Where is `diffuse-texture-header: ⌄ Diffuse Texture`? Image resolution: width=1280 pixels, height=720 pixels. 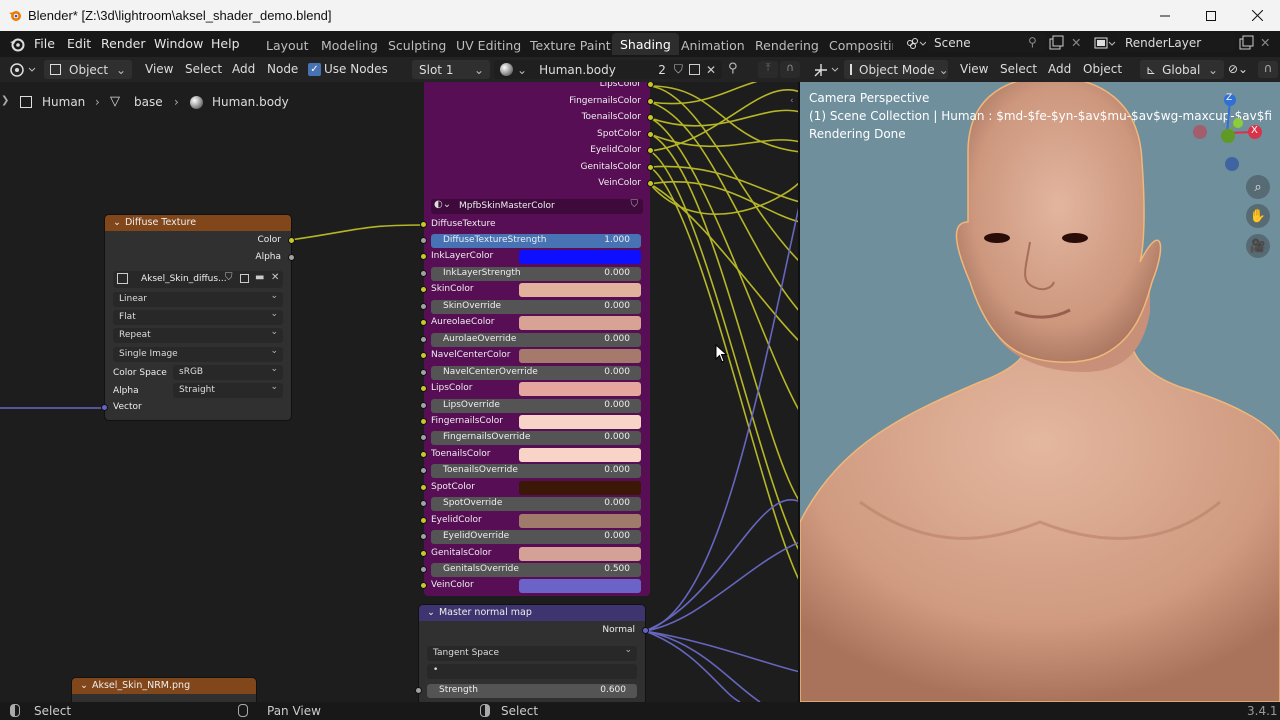
diffuse-texture-header: ⌄ Diffuse Texture is located at coordinates (198, 223).